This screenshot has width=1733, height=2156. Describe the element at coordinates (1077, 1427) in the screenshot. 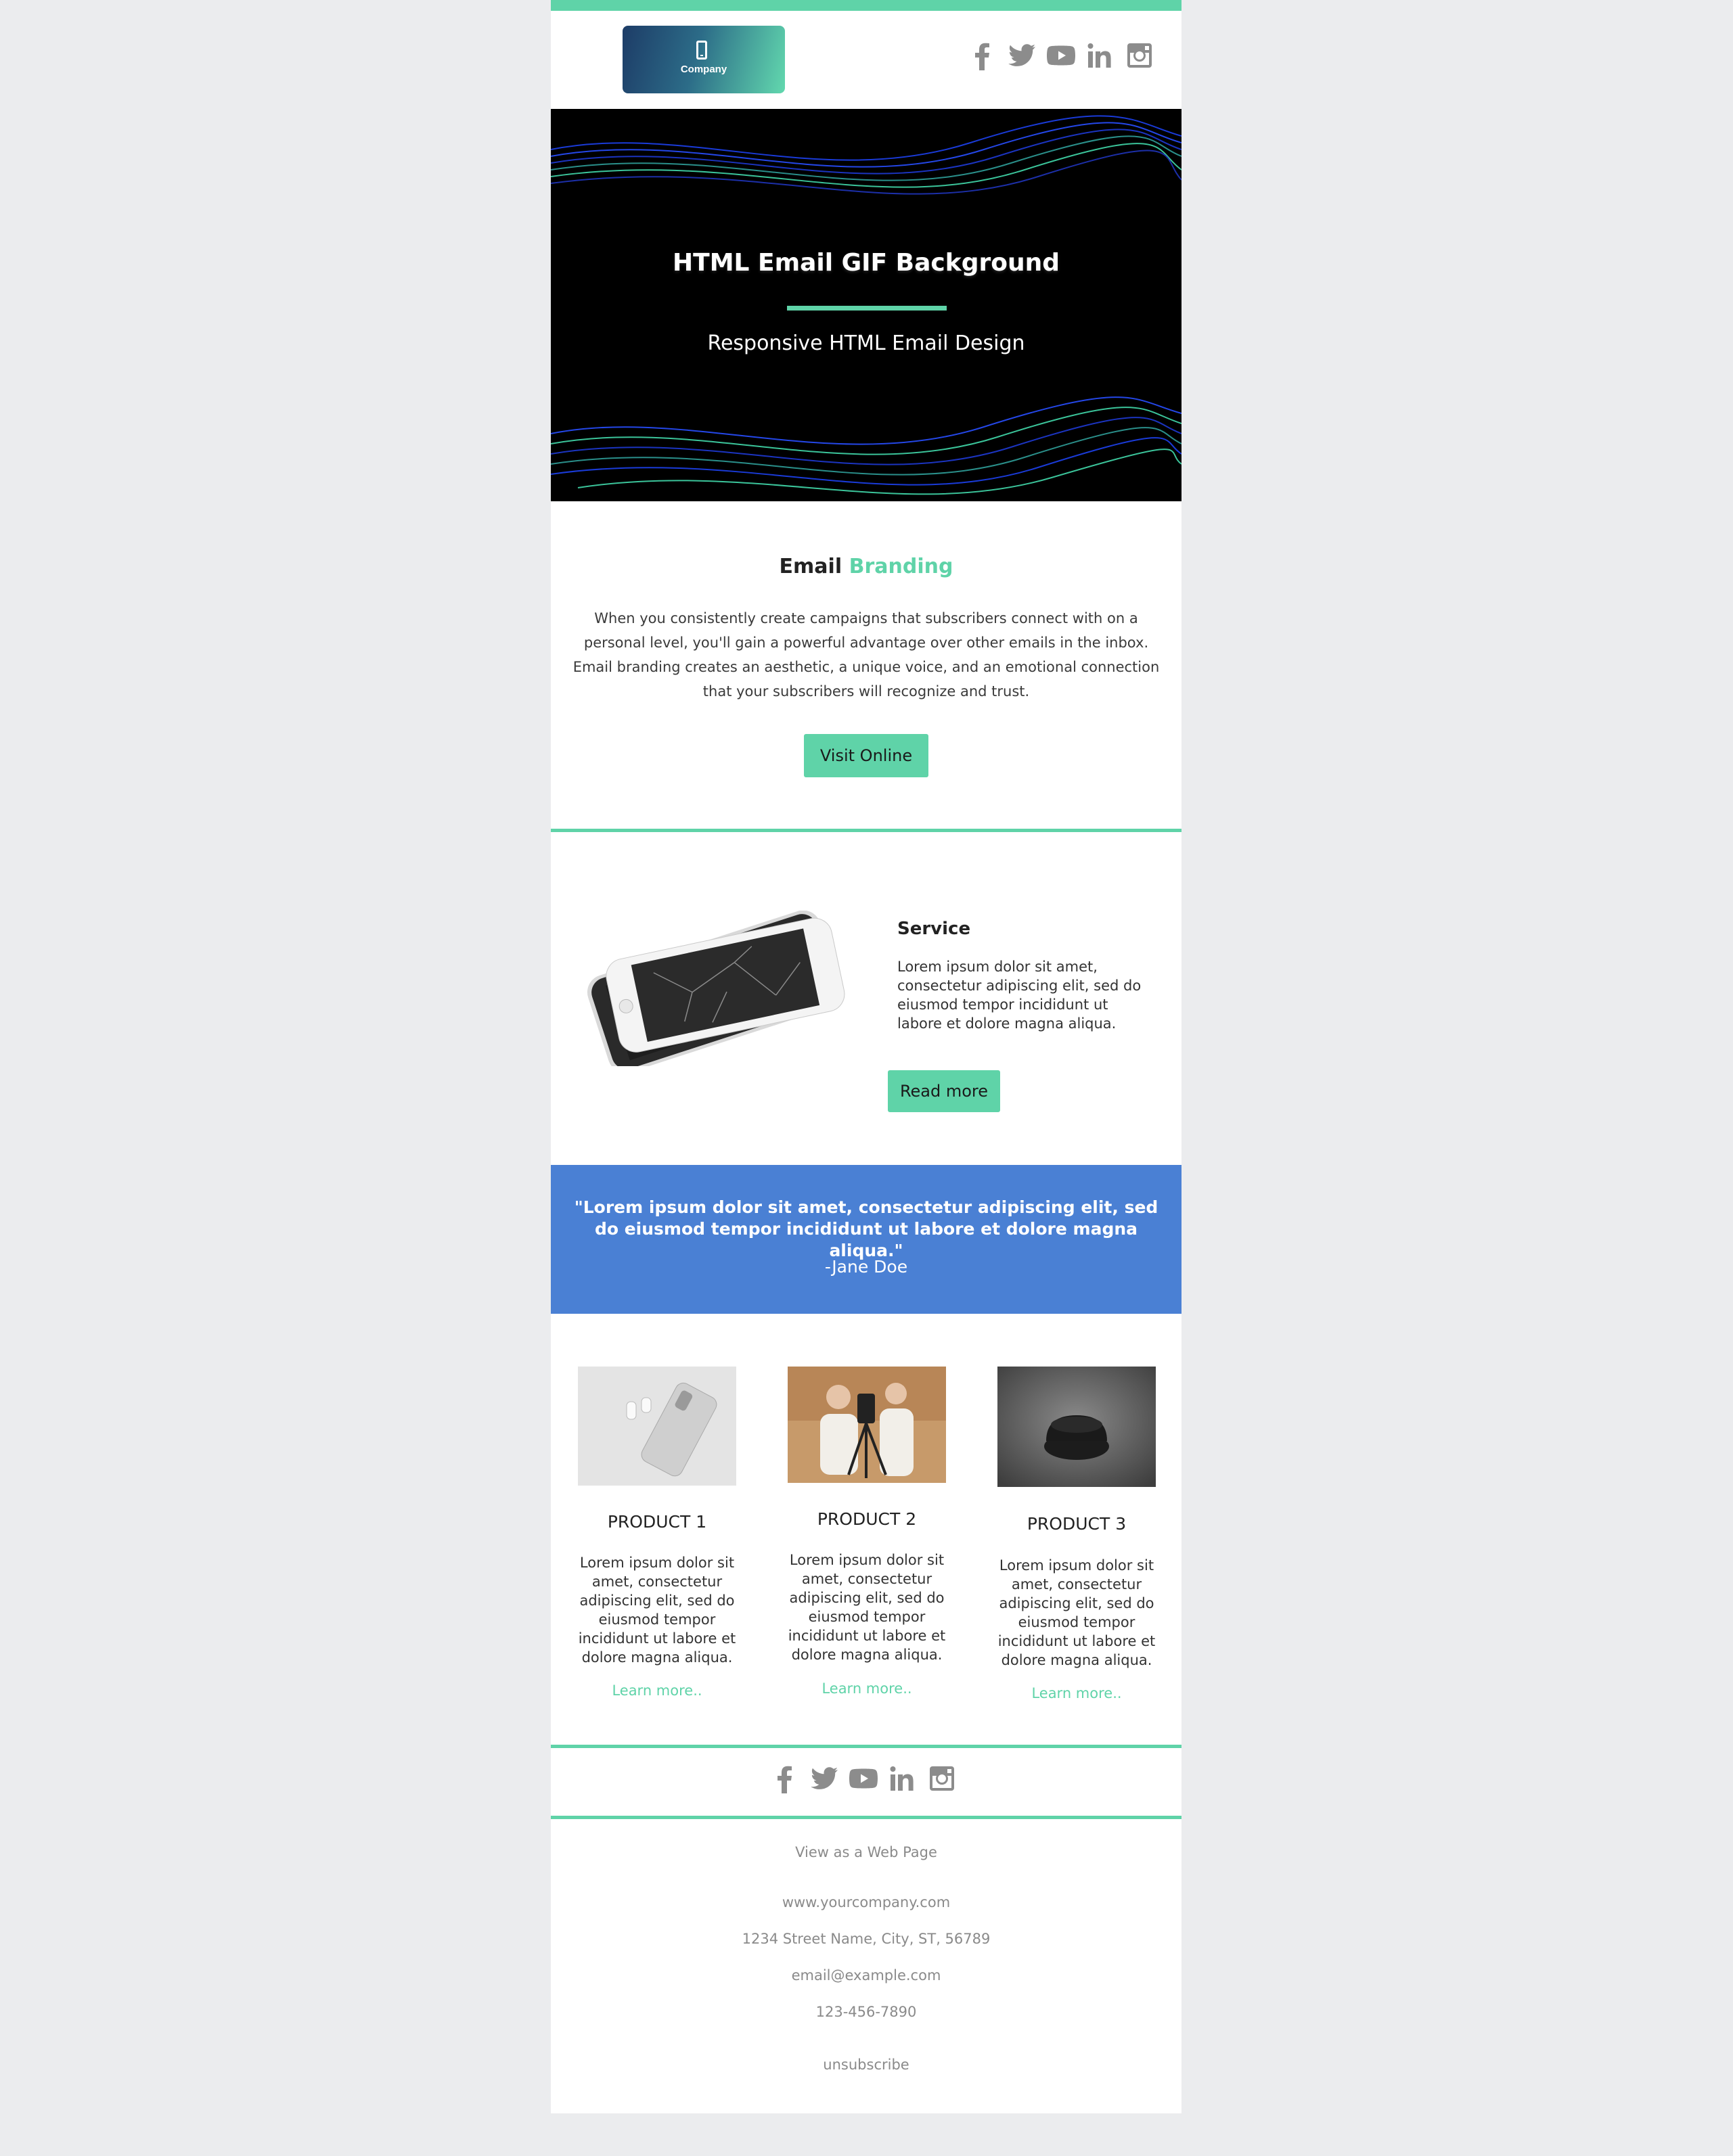

I see `product-3-image` at that location.